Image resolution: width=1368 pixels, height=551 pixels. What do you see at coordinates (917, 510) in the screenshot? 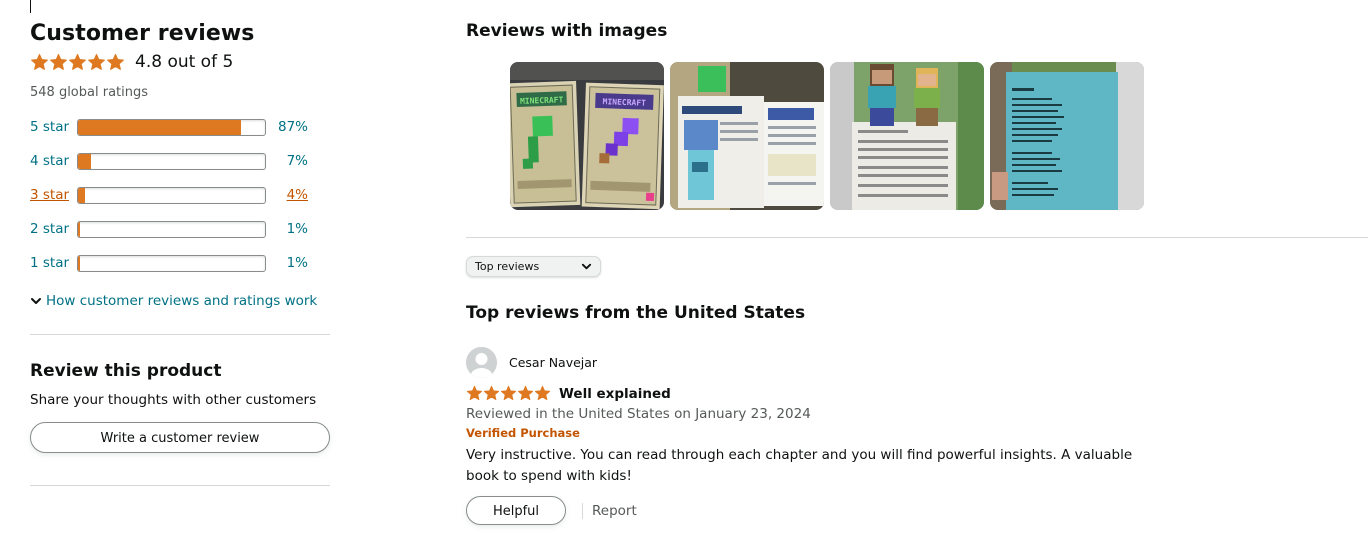
I see `review-actions: Helpful Report` at bounding box center [917, 510].